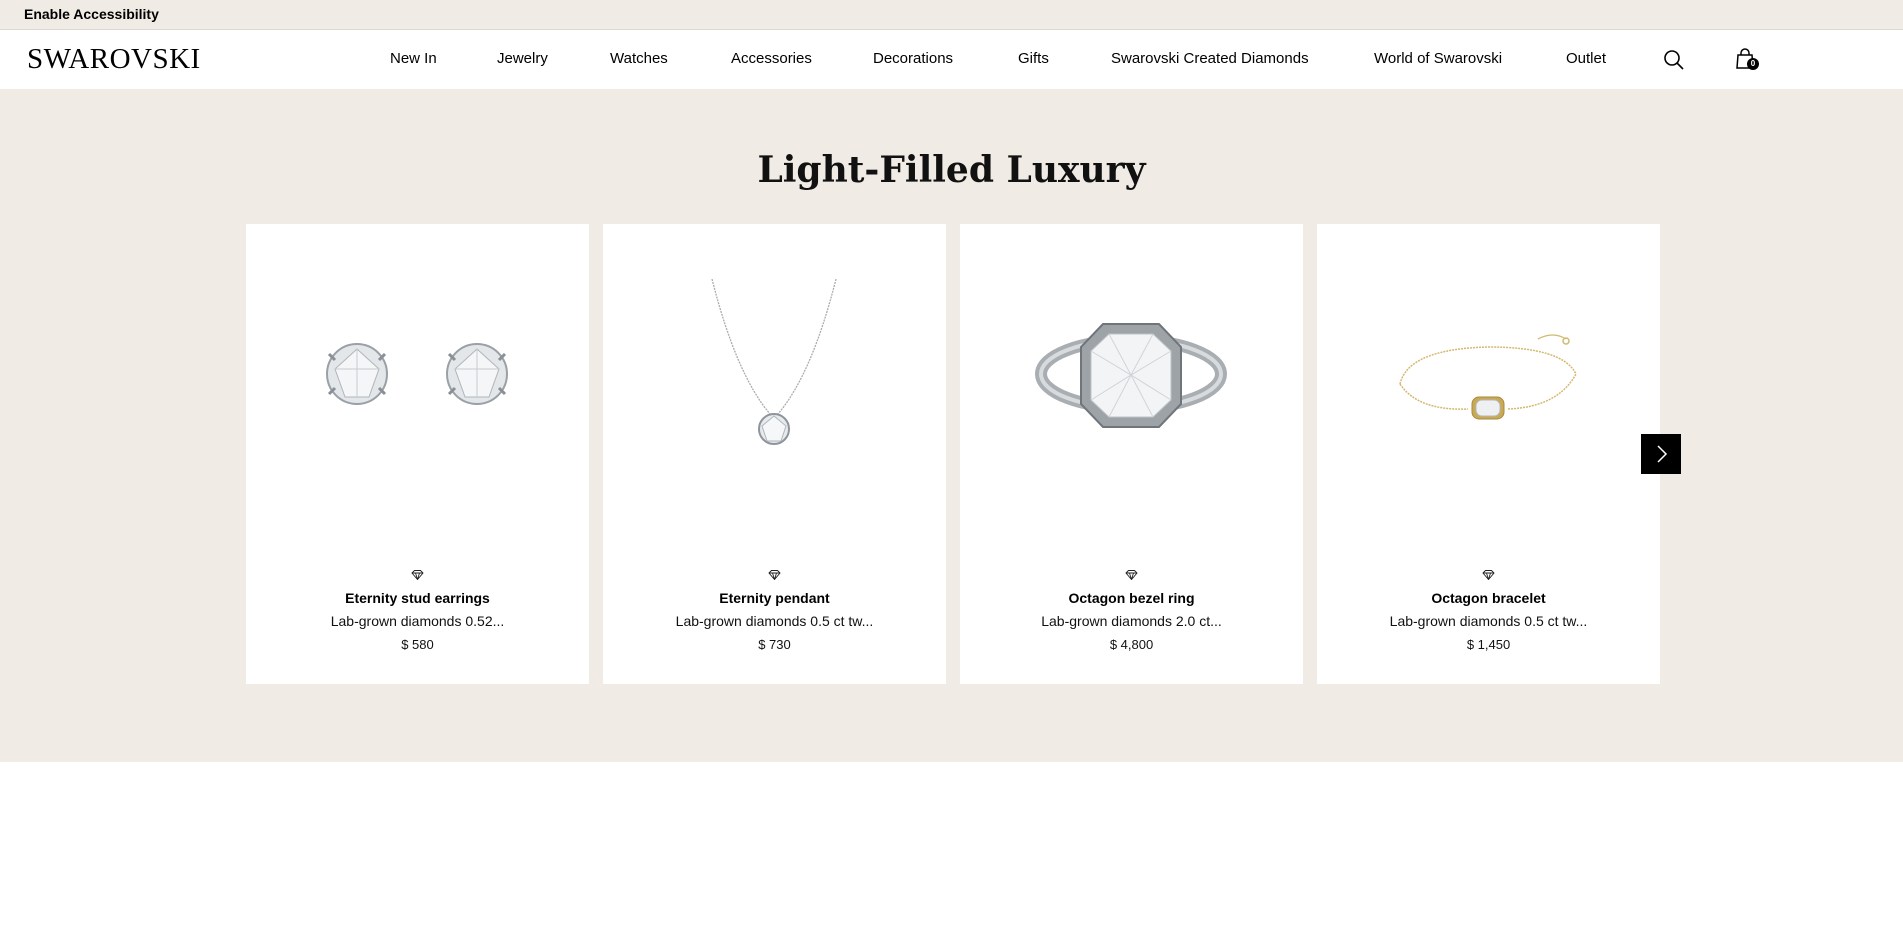 This screenshot has height=927, width=1903. I want to click on nav-accessories: Accessories, so click(771, 58).